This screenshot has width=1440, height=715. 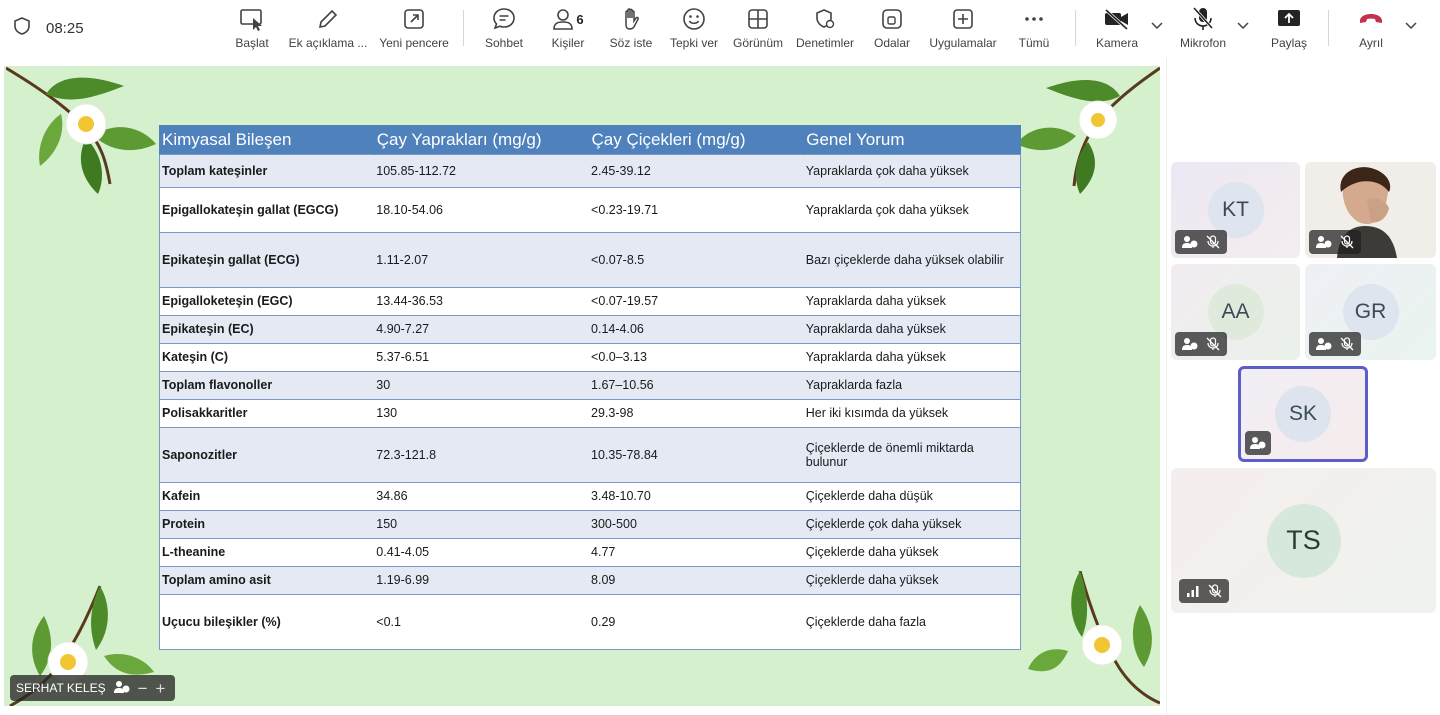 What do you see at coordinates (1088, 130) in the screenshot?
I see `tea-flower-decoration-icon` at bounding box center [1088, 130].